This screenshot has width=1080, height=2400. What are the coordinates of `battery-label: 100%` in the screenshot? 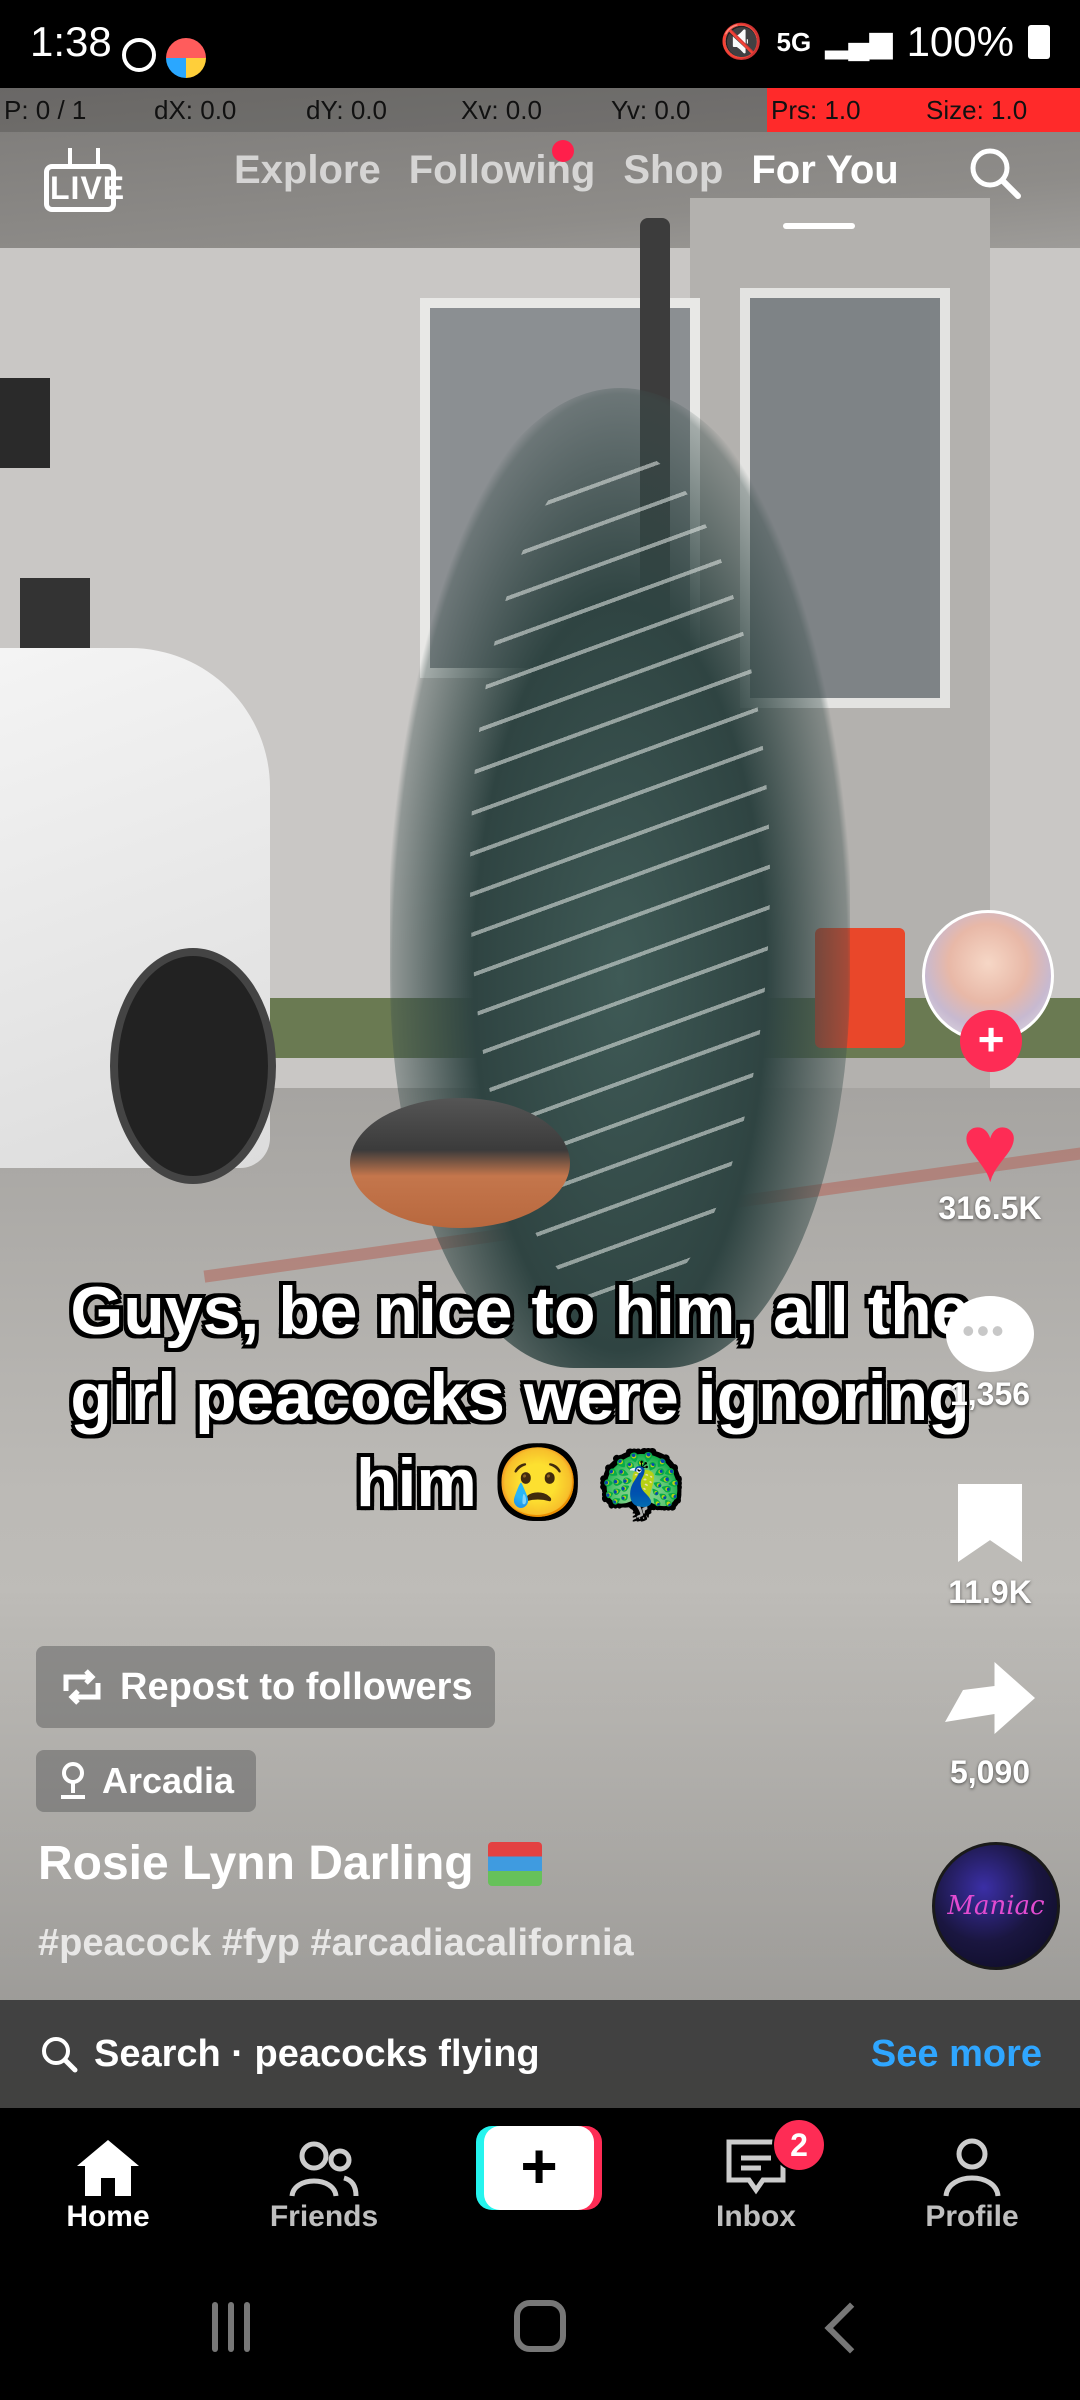 It's located at (960, 41).